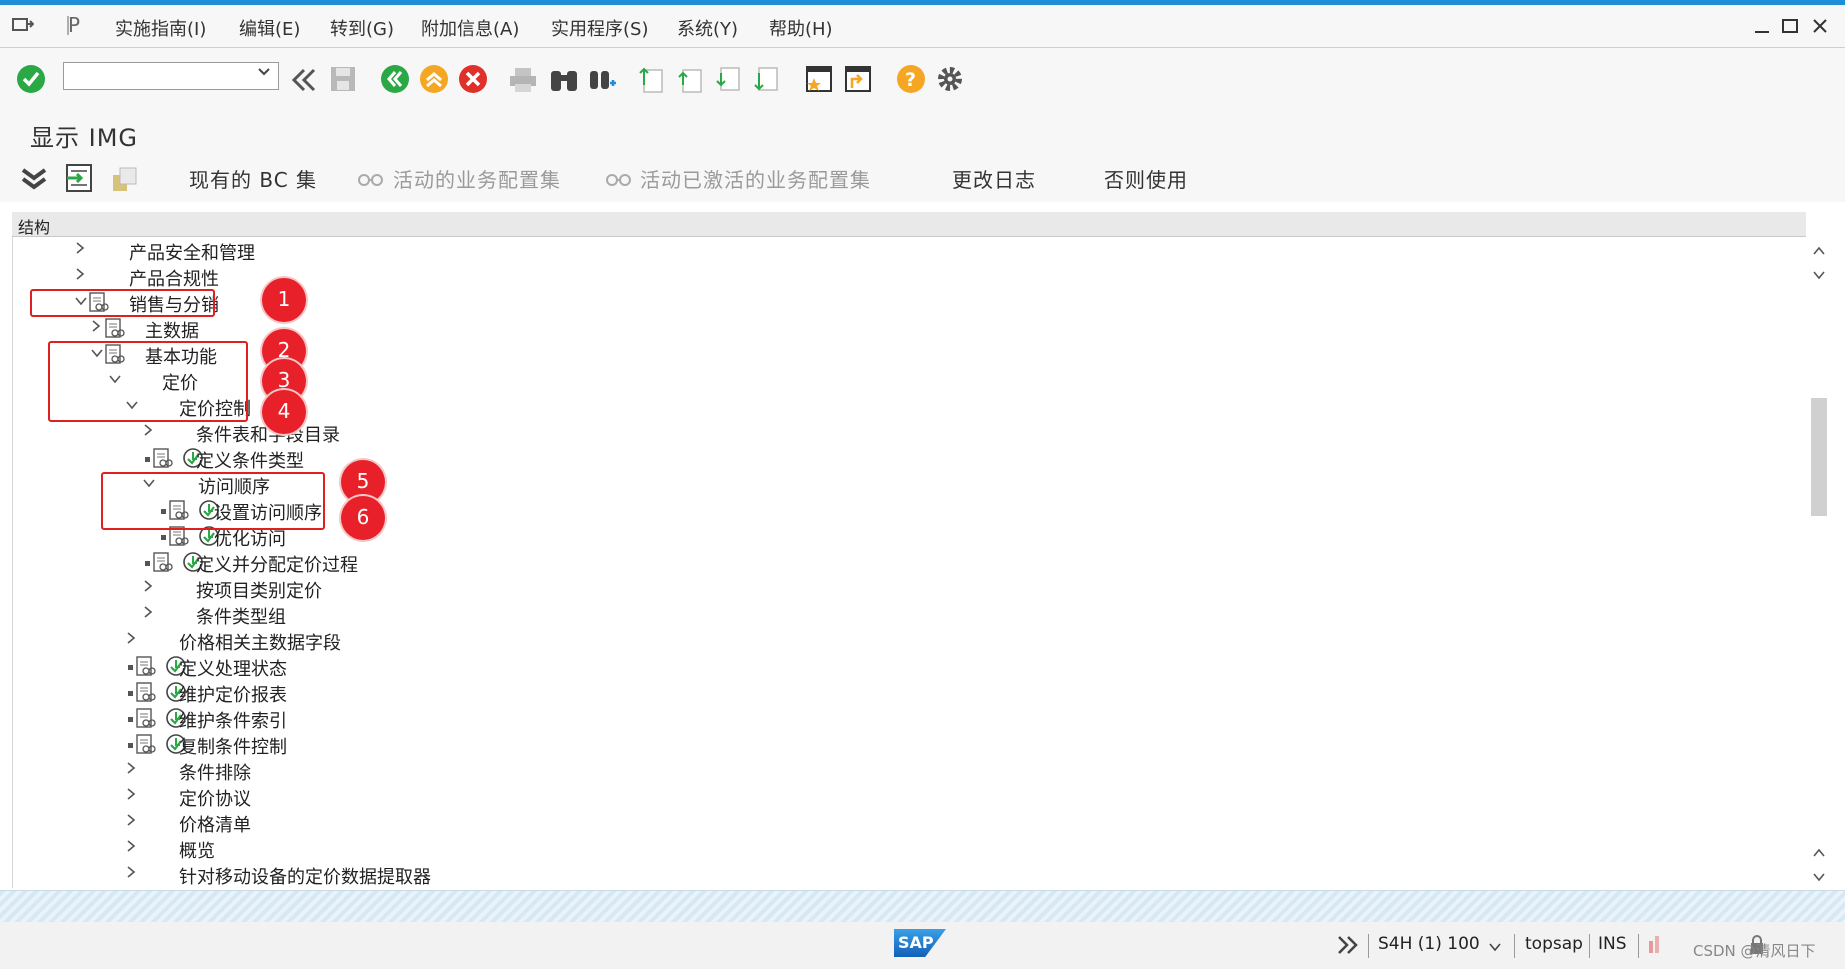 The image size is (1845, 969). Describe the element at coordinates (907, 797) in the screenshot. I see `tree-node: 定价协议` at that location.